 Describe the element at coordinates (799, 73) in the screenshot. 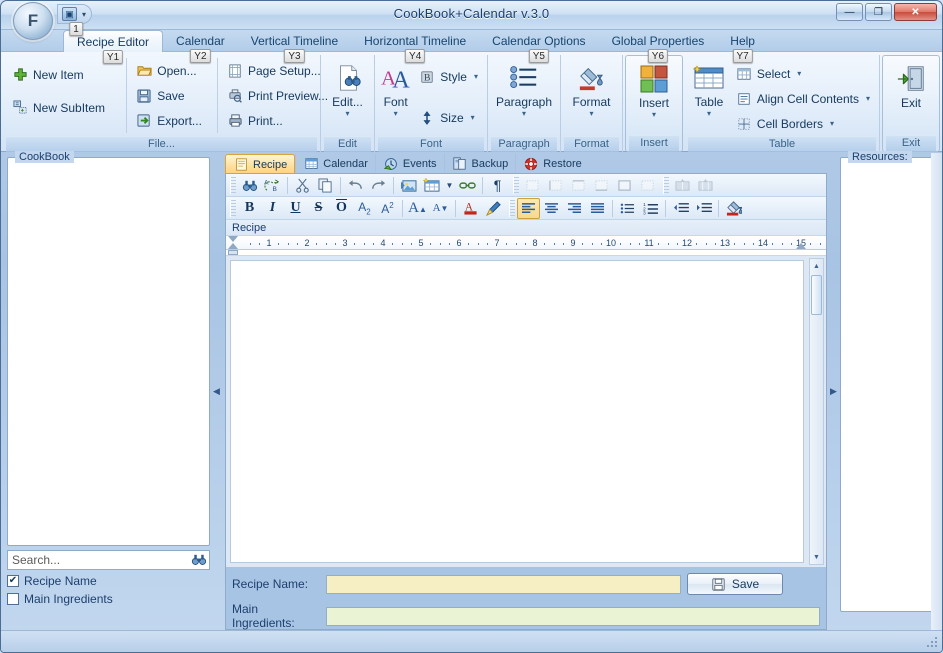

I see `select-dropdown-icon: ▾` at that location.